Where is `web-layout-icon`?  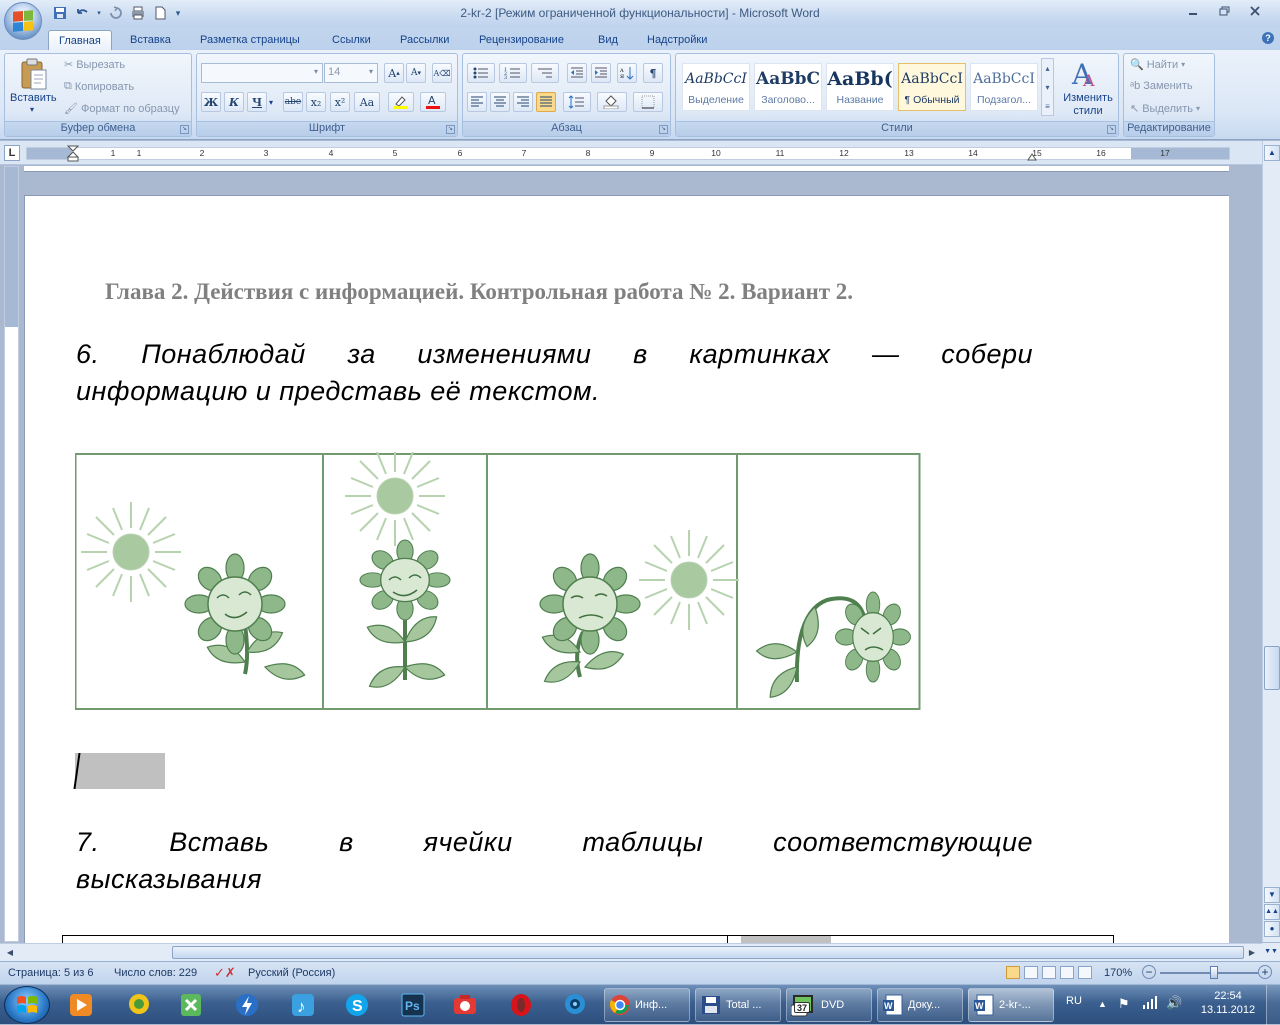 web-layout-icon is located at coordinates (1049, 972).